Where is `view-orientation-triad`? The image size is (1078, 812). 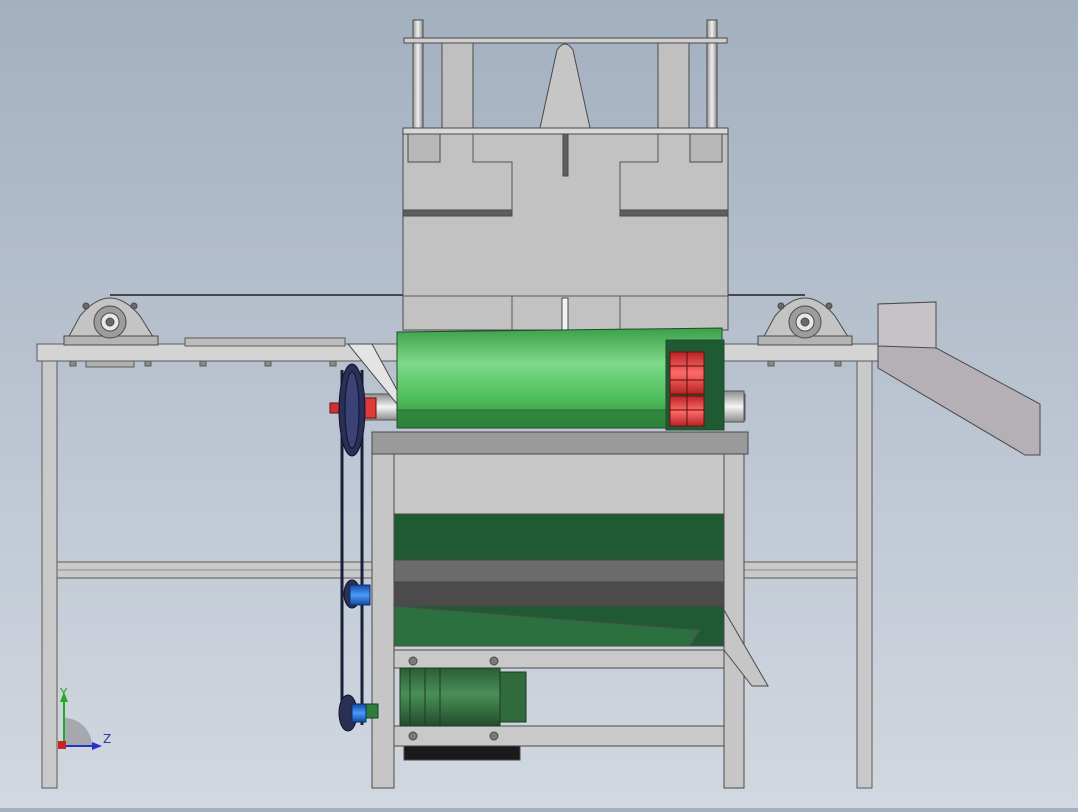 view-orientation-triad is located at coordinates (80, 721).